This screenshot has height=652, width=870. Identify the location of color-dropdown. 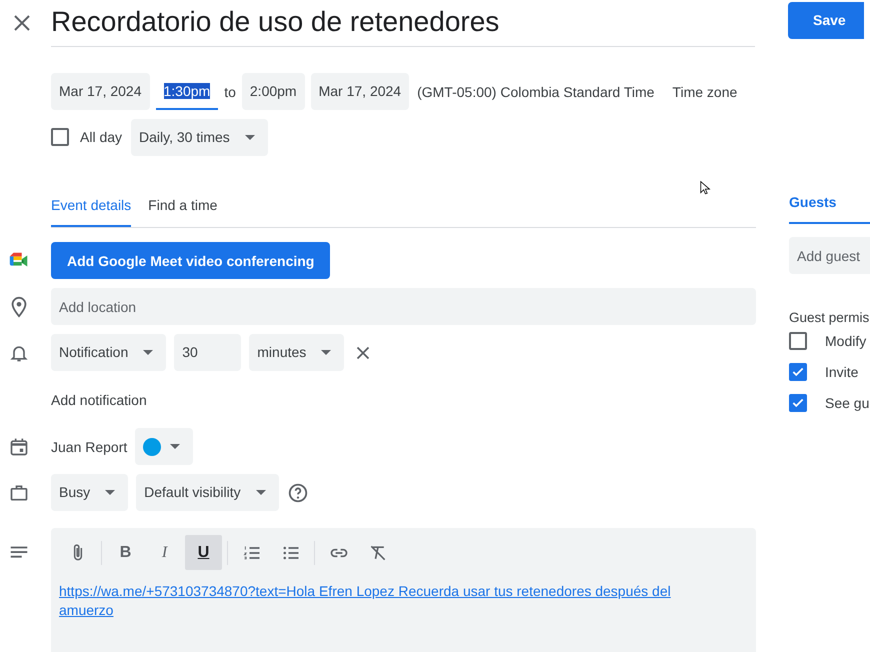
(164, 446).